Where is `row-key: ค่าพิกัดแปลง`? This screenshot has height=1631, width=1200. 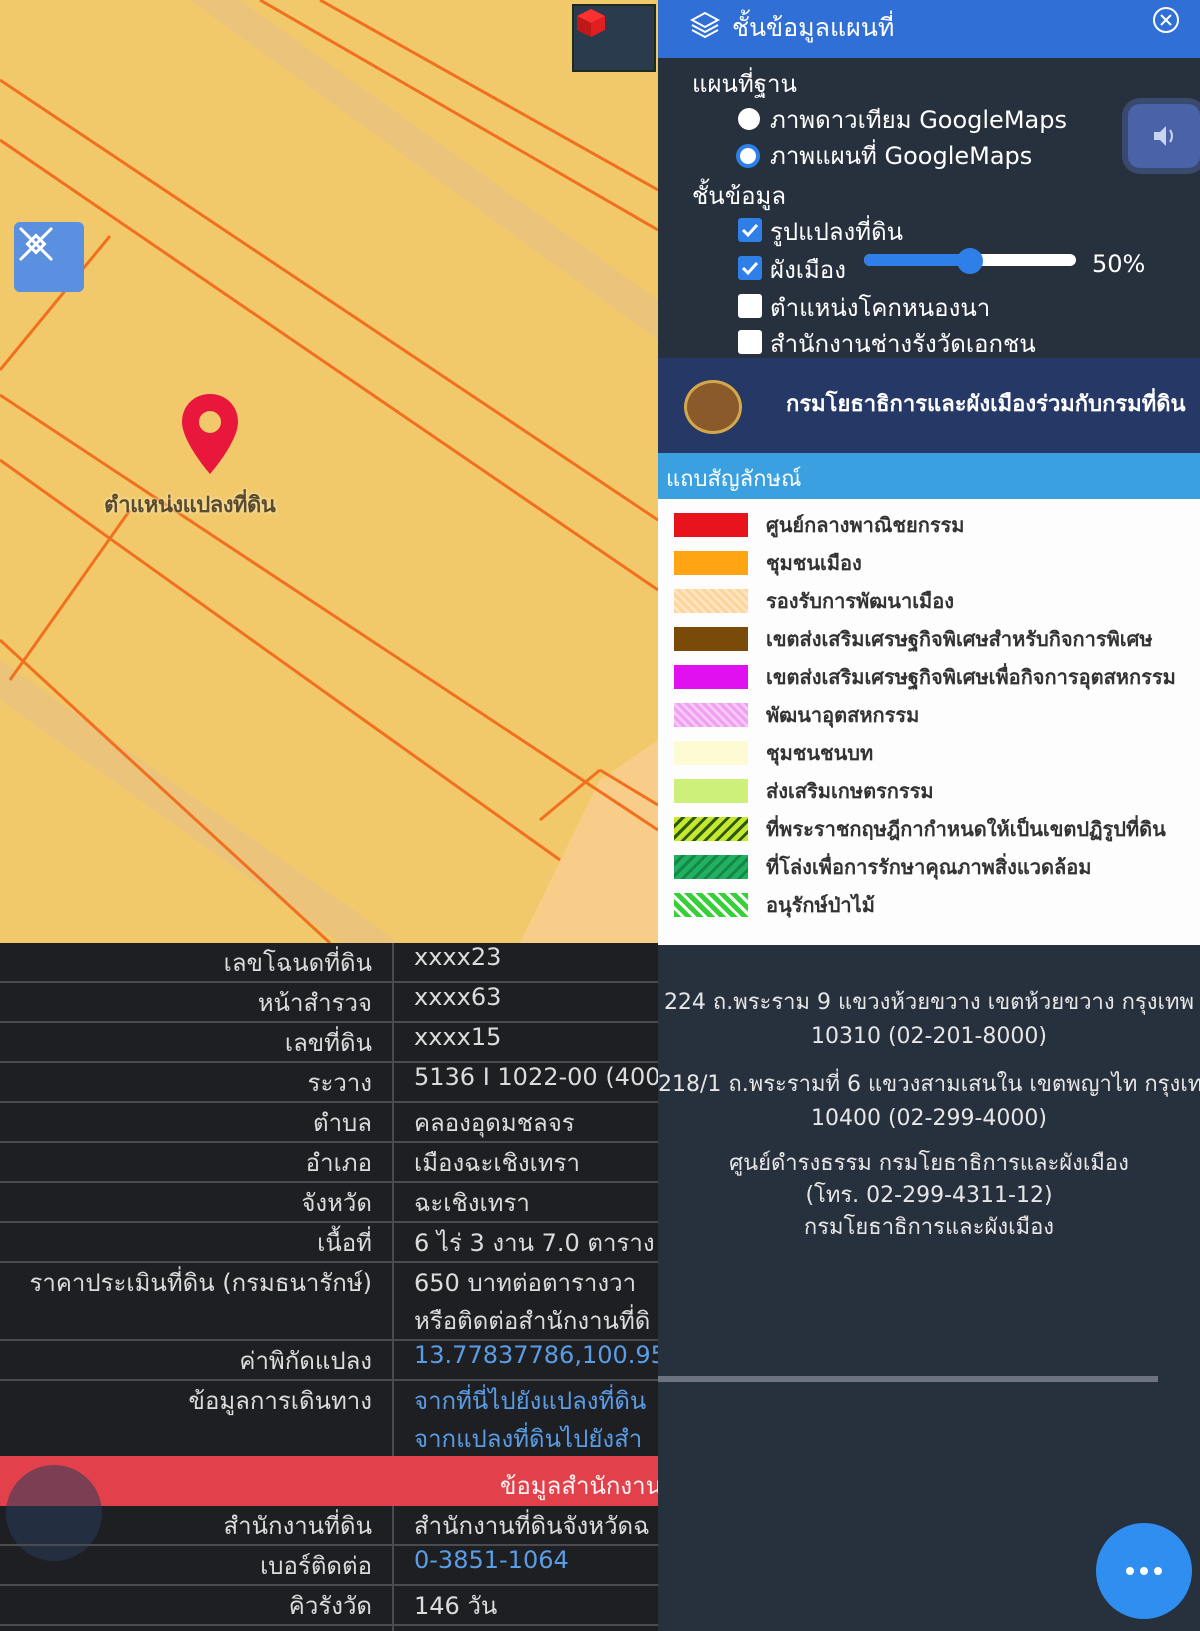
row-key: ค่าพิกัดแปลง is located at coordinates (305, 1361).